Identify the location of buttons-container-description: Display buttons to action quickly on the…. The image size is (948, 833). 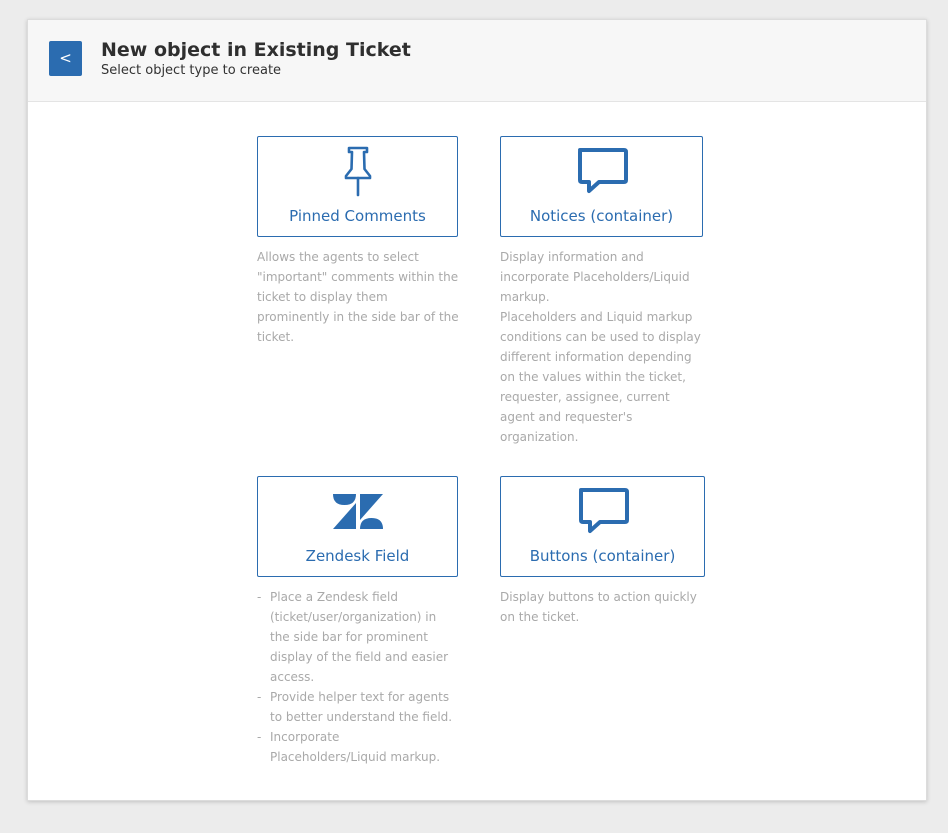
(602, 607).